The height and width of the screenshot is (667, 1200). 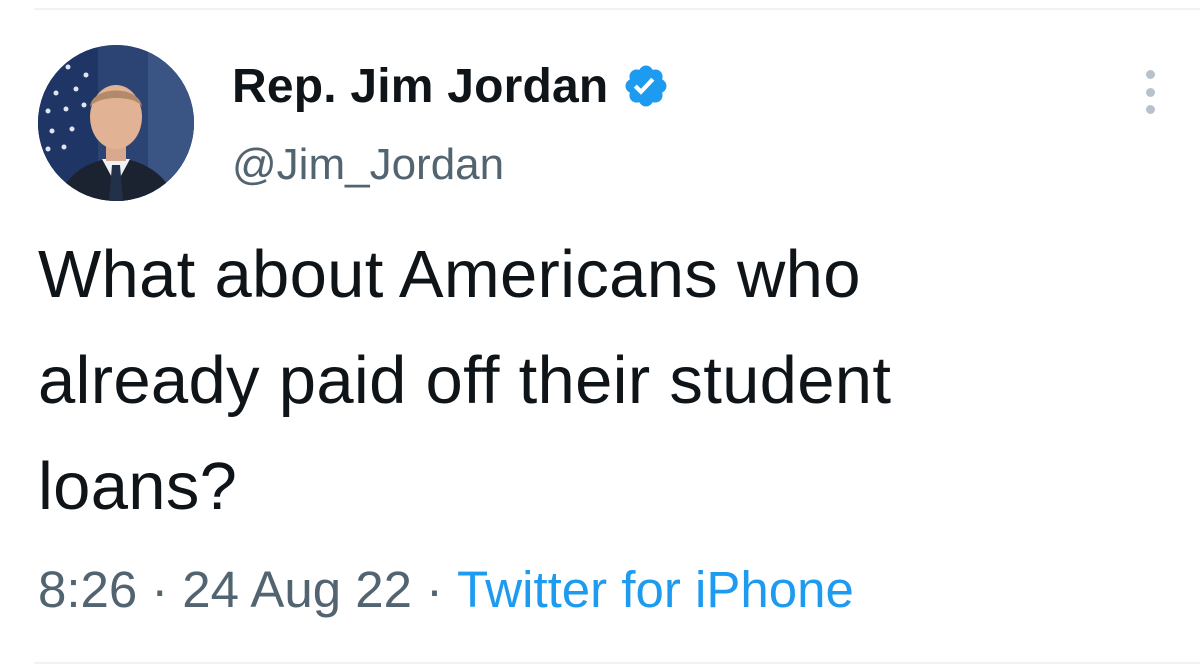 I want to click on author-name-row: Rep. Jim Jordan, so click(x=451, y=86).